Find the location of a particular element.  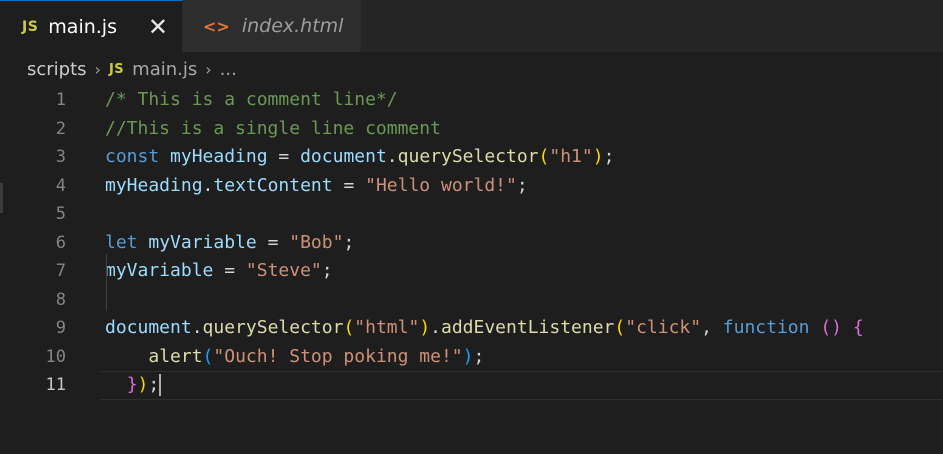

line-number: 5 is located at coordinates (60, 214).